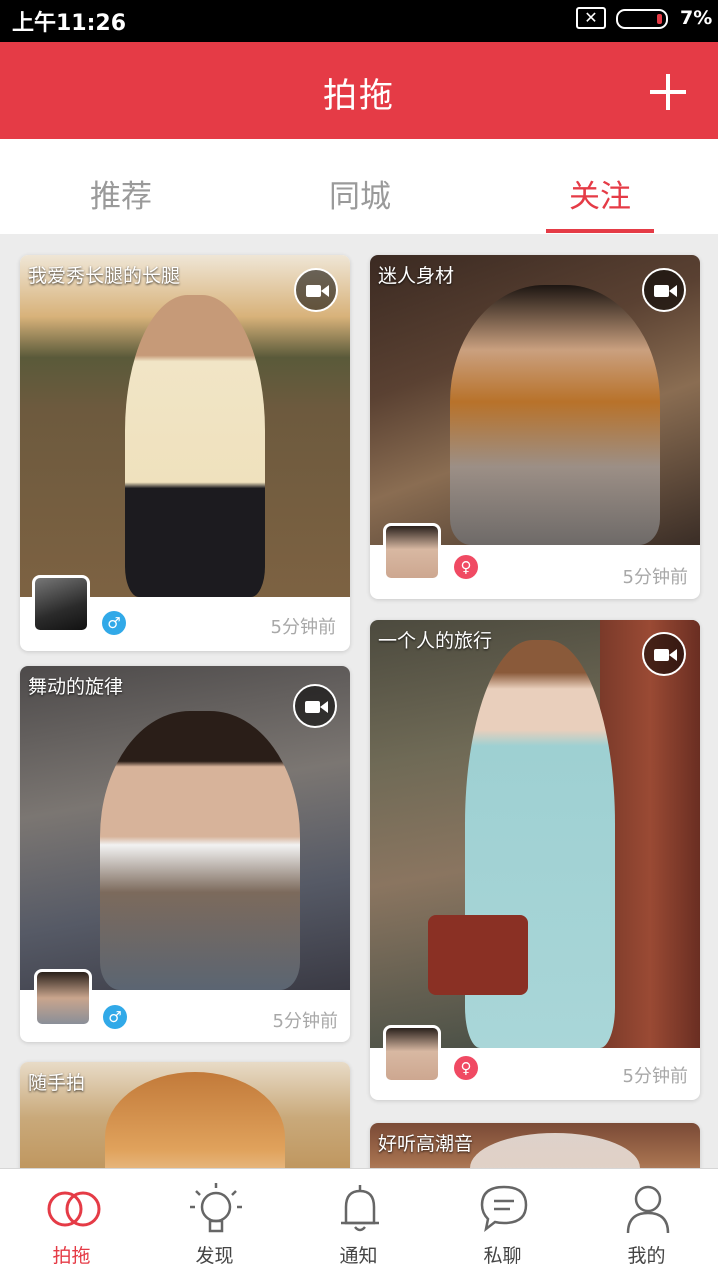 The image size is (718, 1272). I want to click on battery-icon, so click(642, 19).